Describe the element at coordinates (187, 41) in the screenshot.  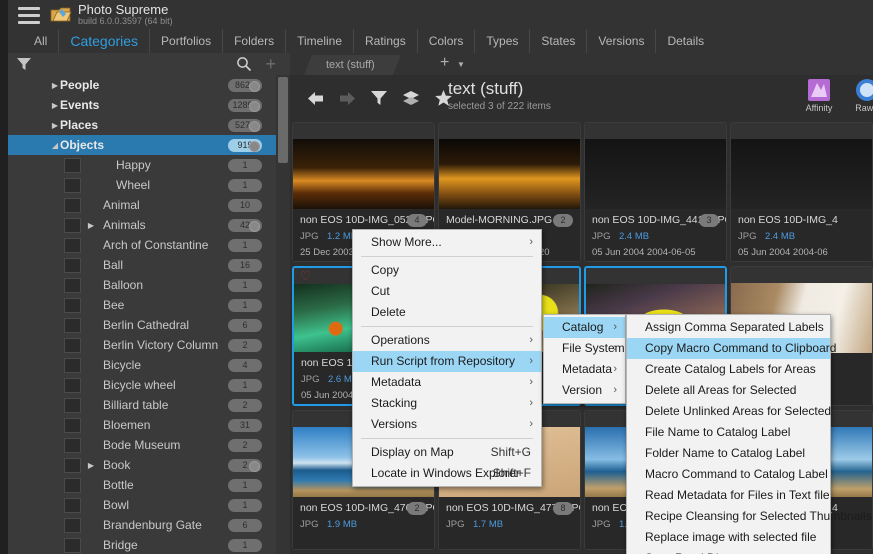
I see `tab-portfolios: Portfolios` at that location.